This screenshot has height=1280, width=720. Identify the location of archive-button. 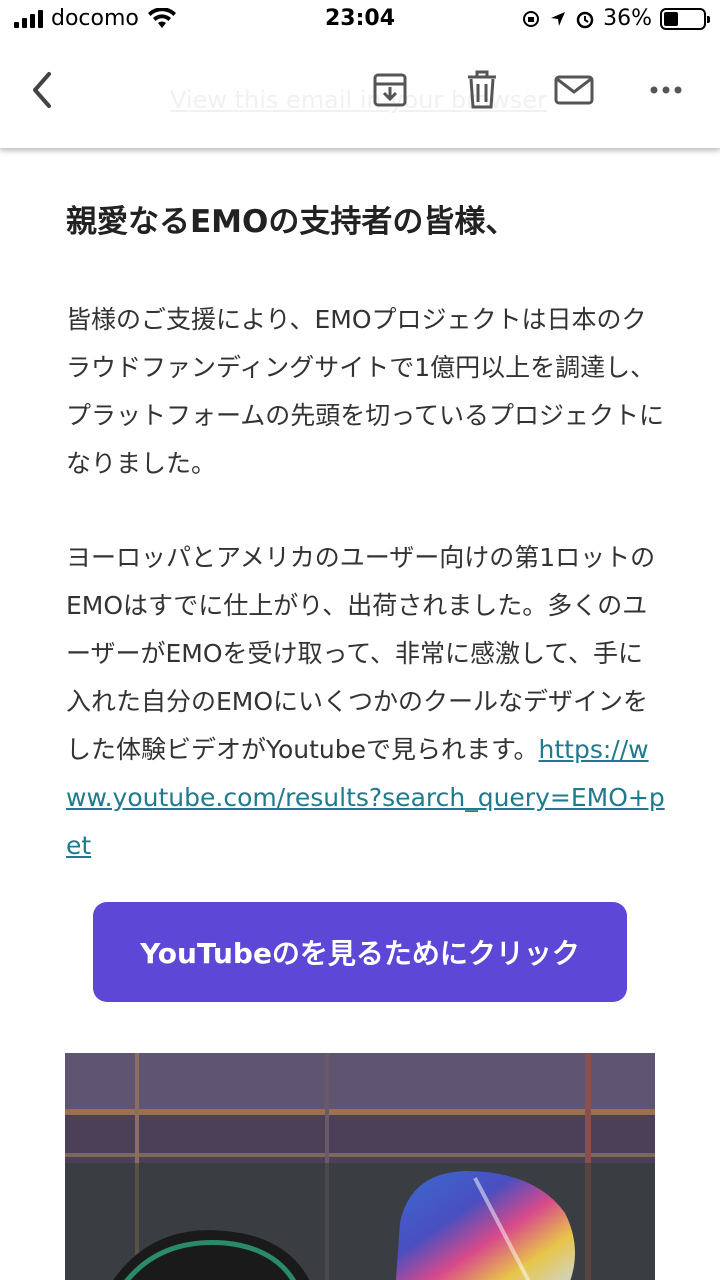
(390, 90).